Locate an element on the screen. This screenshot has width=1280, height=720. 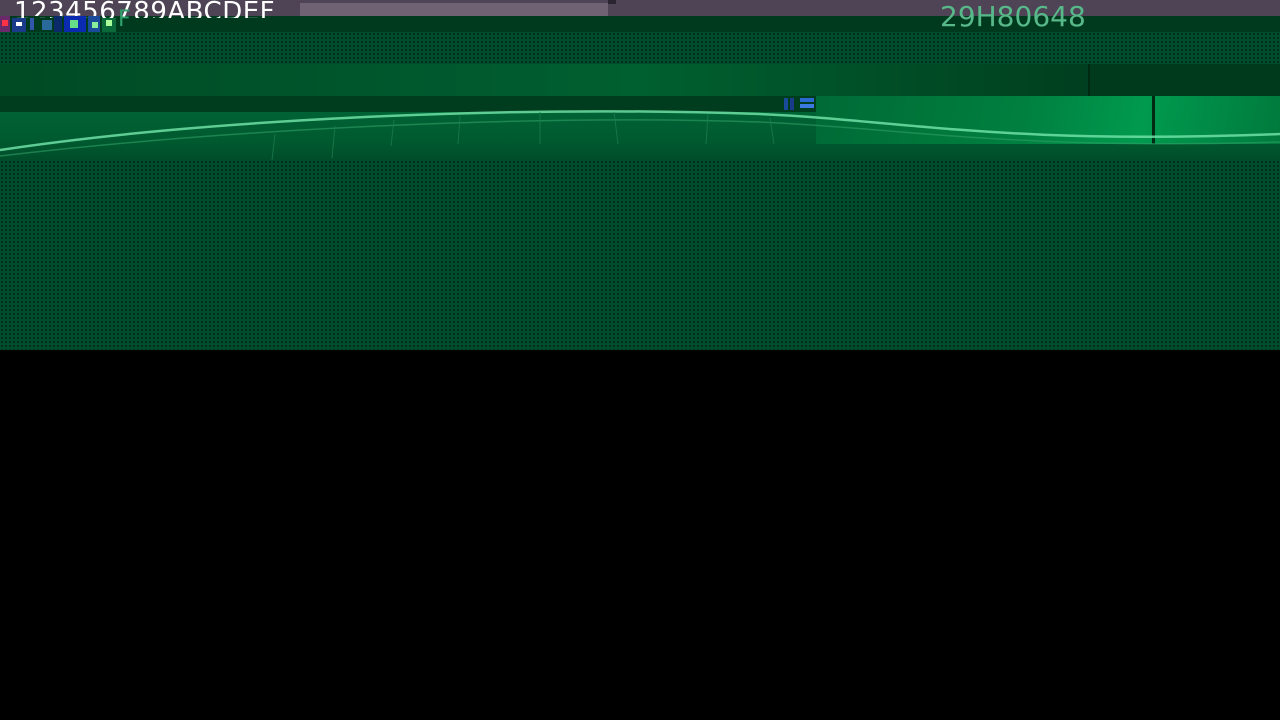
top-bar-notch is located at coordinates (612, 2).